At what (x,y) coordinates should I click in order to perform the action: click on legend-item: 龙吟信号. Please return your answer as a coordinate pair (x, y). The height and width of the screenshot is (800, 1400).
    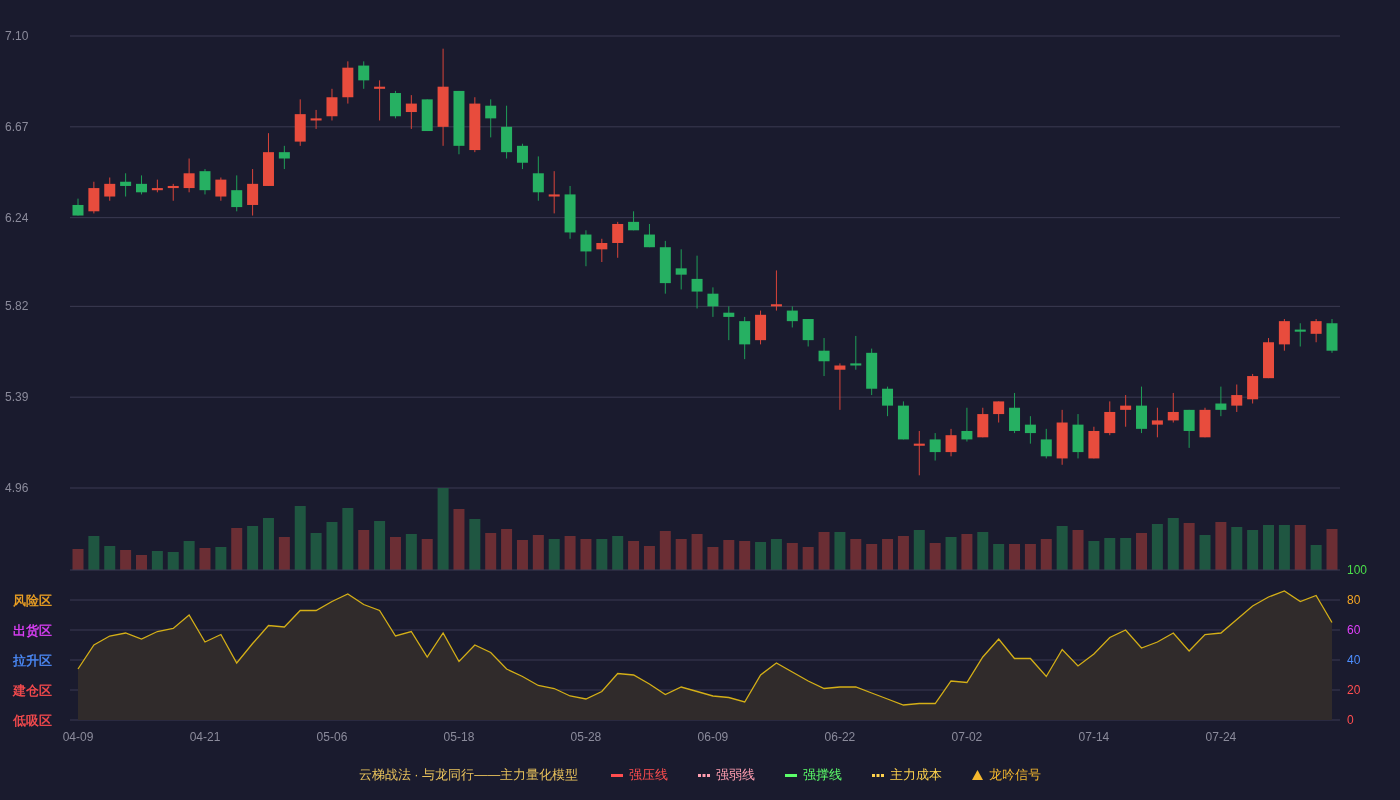
    Looking at the image, I should click on (1007, 775).